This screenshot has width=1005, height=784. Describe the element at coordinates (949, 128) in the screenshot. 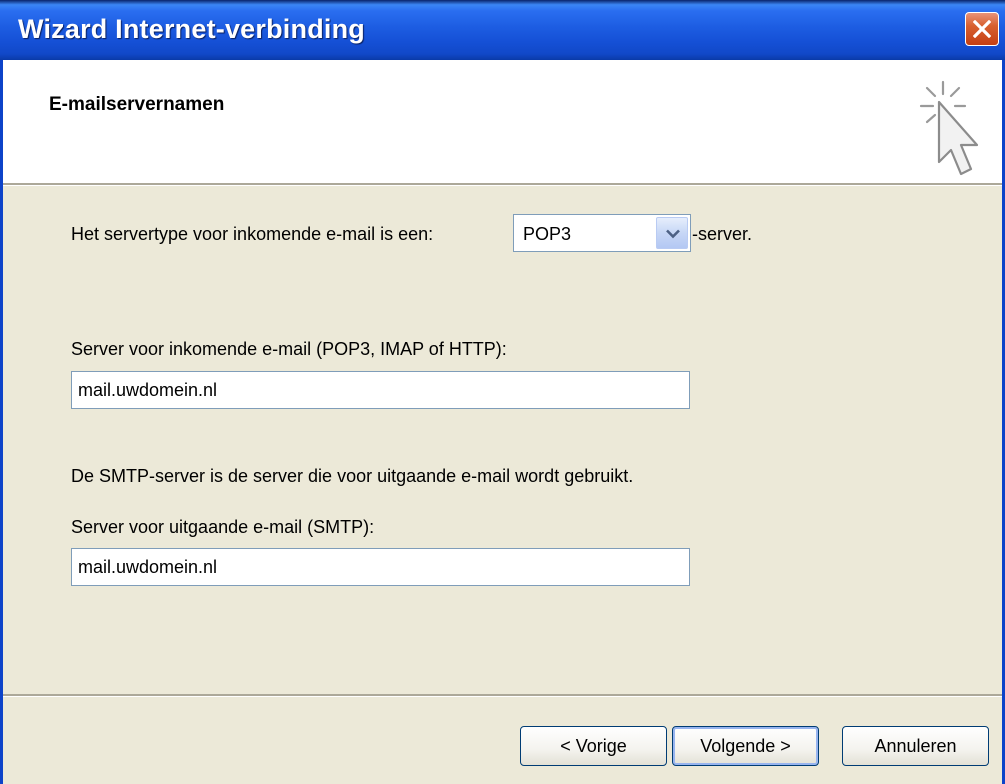

I see `wizard-cursor-icon` at that location.